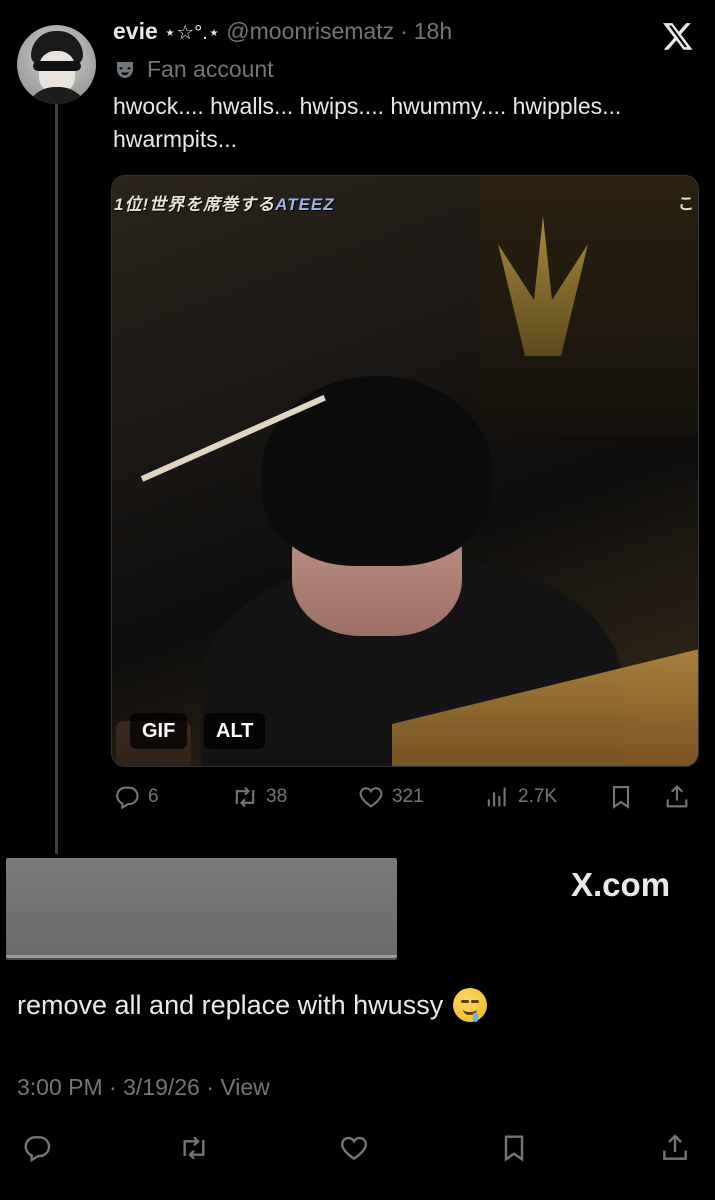 The height and width of the screenshot is (1200, 715). What do you see at coordinates (470, 1005) in the screenshot?
I see `drooling-face-icon` at bounding box center [470, 1005].